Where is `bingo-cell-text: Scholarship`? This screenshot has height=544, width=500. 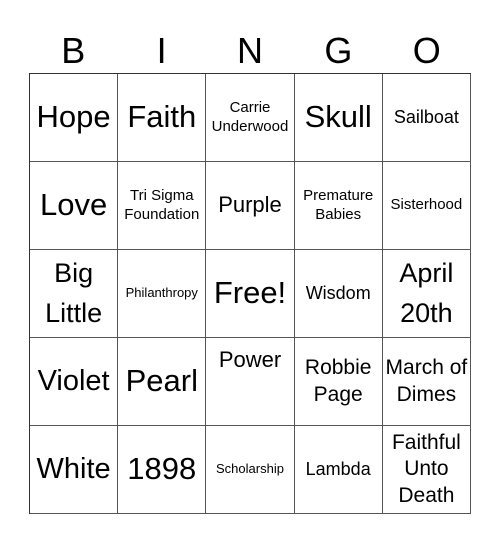
bingo-cell-text: Scholarship is located at coordinates (250, 469).